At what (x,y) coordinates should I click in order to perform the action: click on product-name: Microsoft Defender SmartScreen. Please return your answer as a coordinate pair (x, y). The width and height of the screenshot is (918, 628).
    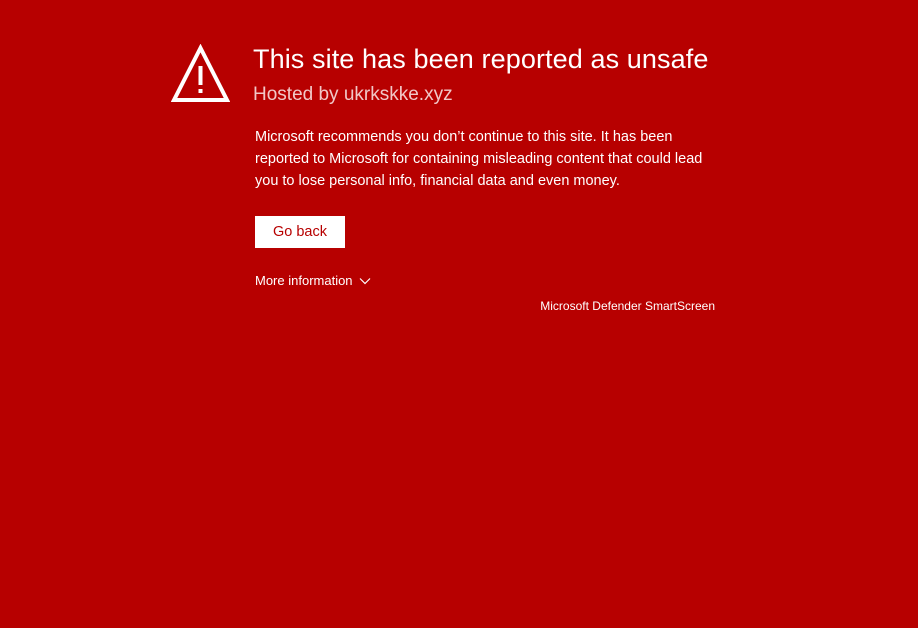
    Looking at the image, I should click on (627, 306).